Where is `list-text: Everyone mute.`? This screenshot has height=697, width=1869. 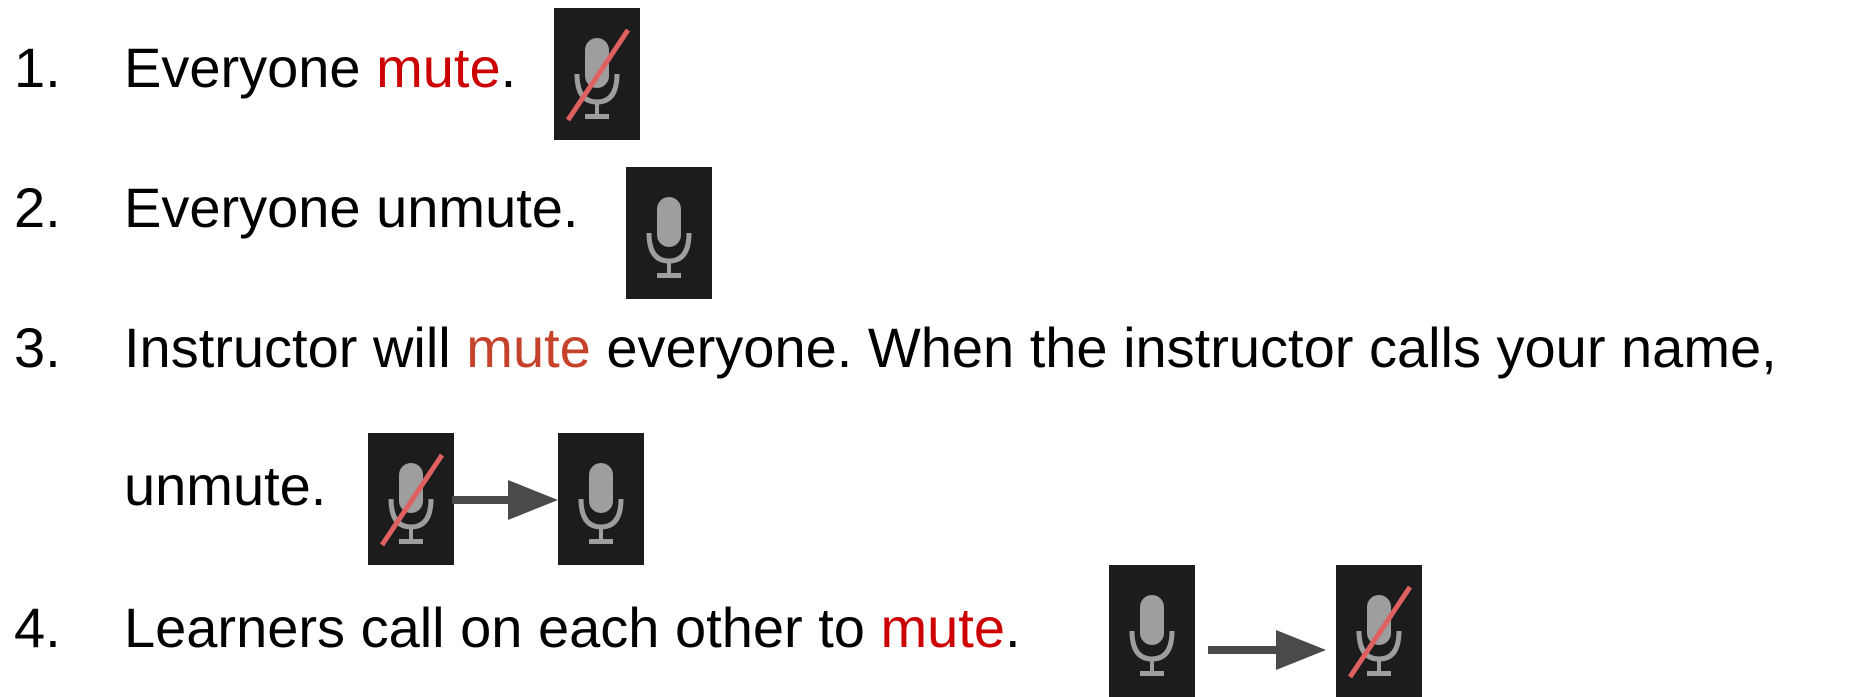
list-text: Everyone mute. is located at coordinates (320, 68).